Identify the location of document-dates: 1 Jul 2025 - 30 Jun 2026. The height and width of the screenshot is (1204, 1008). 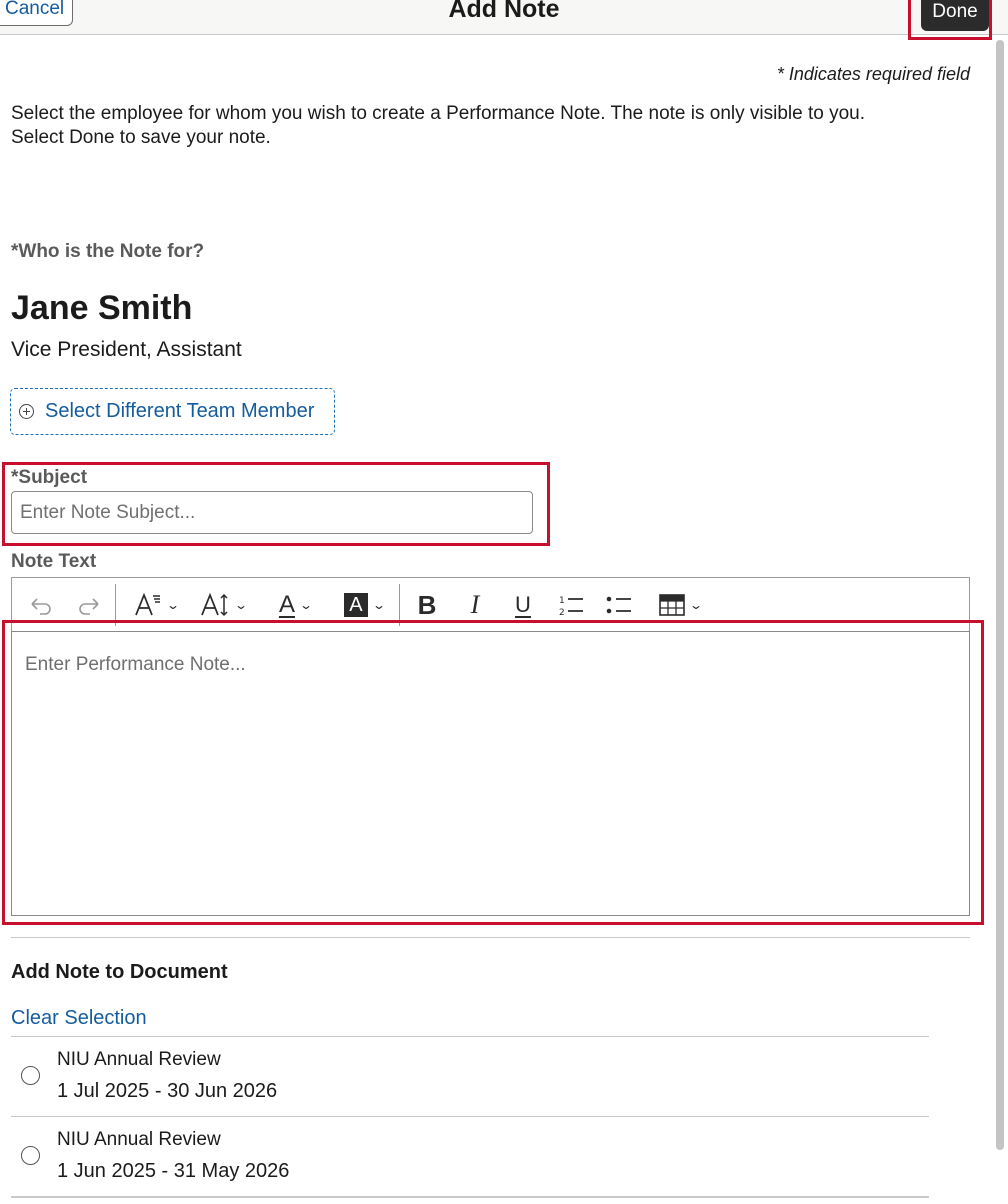
(167, 1091).